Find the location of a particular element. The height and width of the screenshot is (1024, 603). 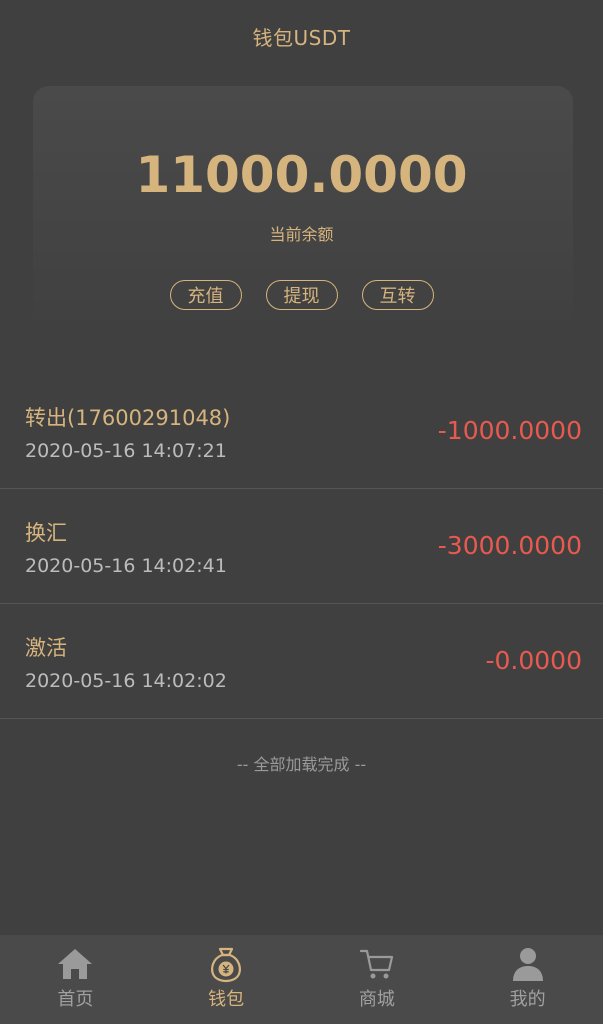

transaction-title: 转出(17600291048) is located at coordinates (128, 418).